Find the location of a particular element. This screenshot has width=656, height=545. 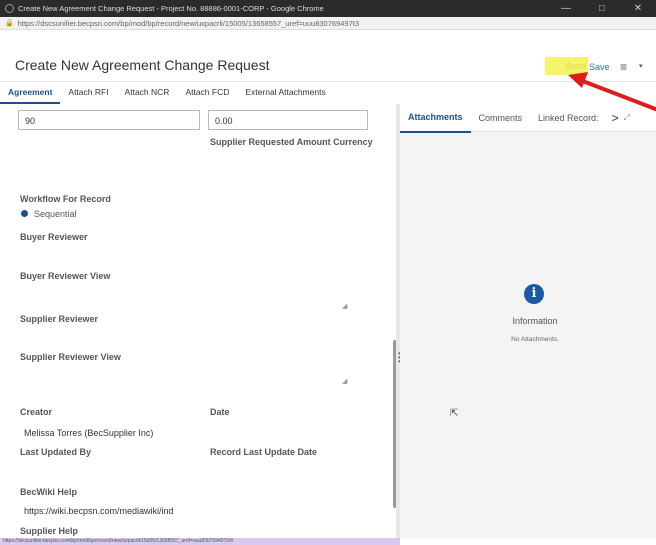

becwiki-link: https://wiki.becpsn.com/mediawiki/ind is located at coordinates (99, 511).